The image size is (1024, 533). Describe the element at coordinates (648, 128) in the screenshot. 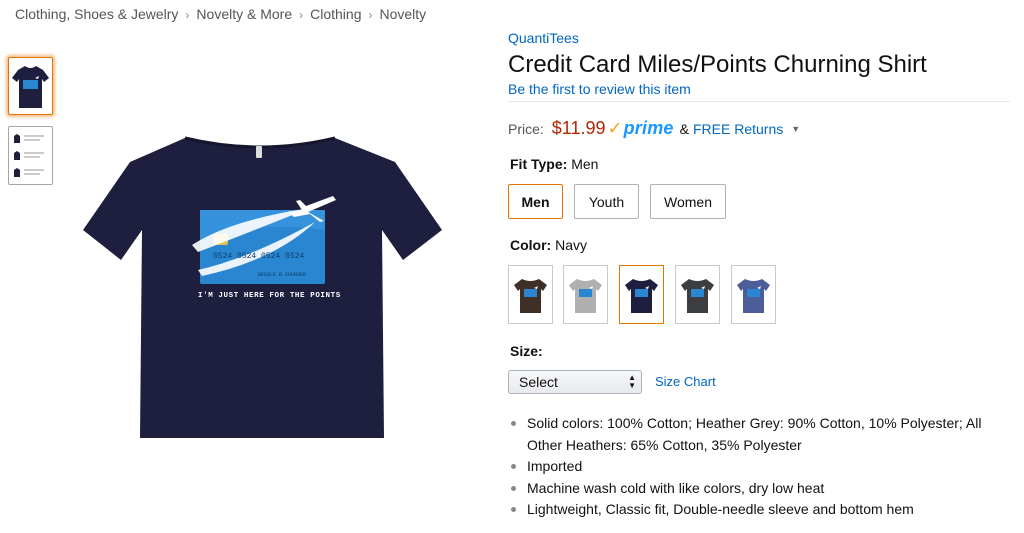

I see `prime-logo-text: prime` at that location.